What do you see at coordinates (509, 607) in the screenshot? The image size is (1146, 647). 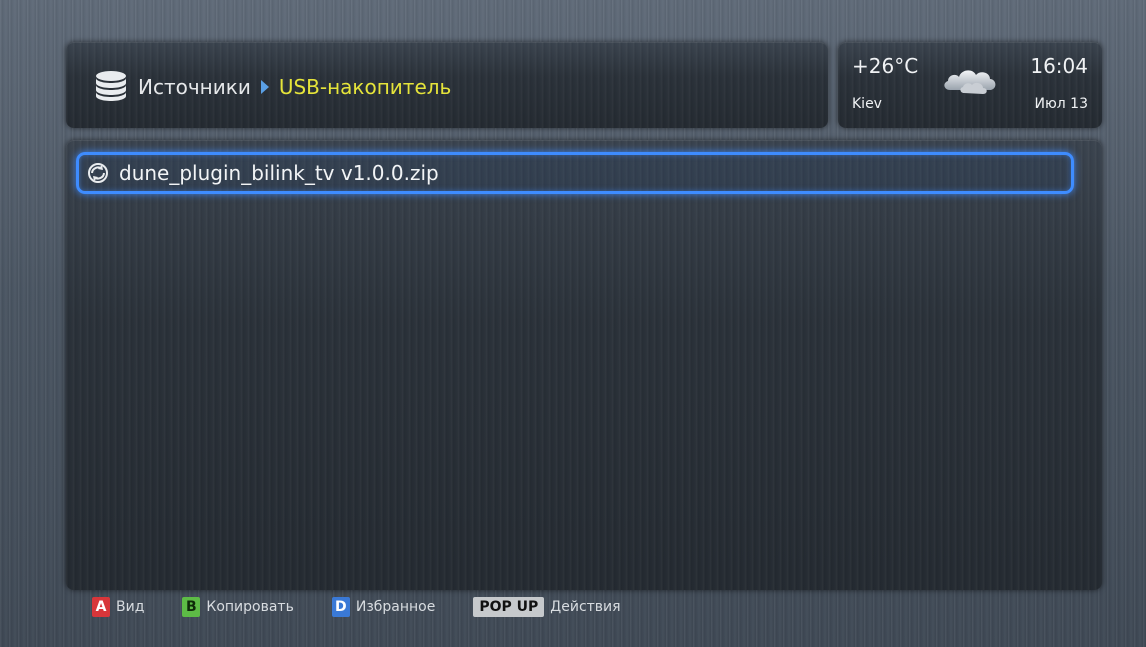 I see `key-popup-badge: POP UP` at bounding box center [509, 607].